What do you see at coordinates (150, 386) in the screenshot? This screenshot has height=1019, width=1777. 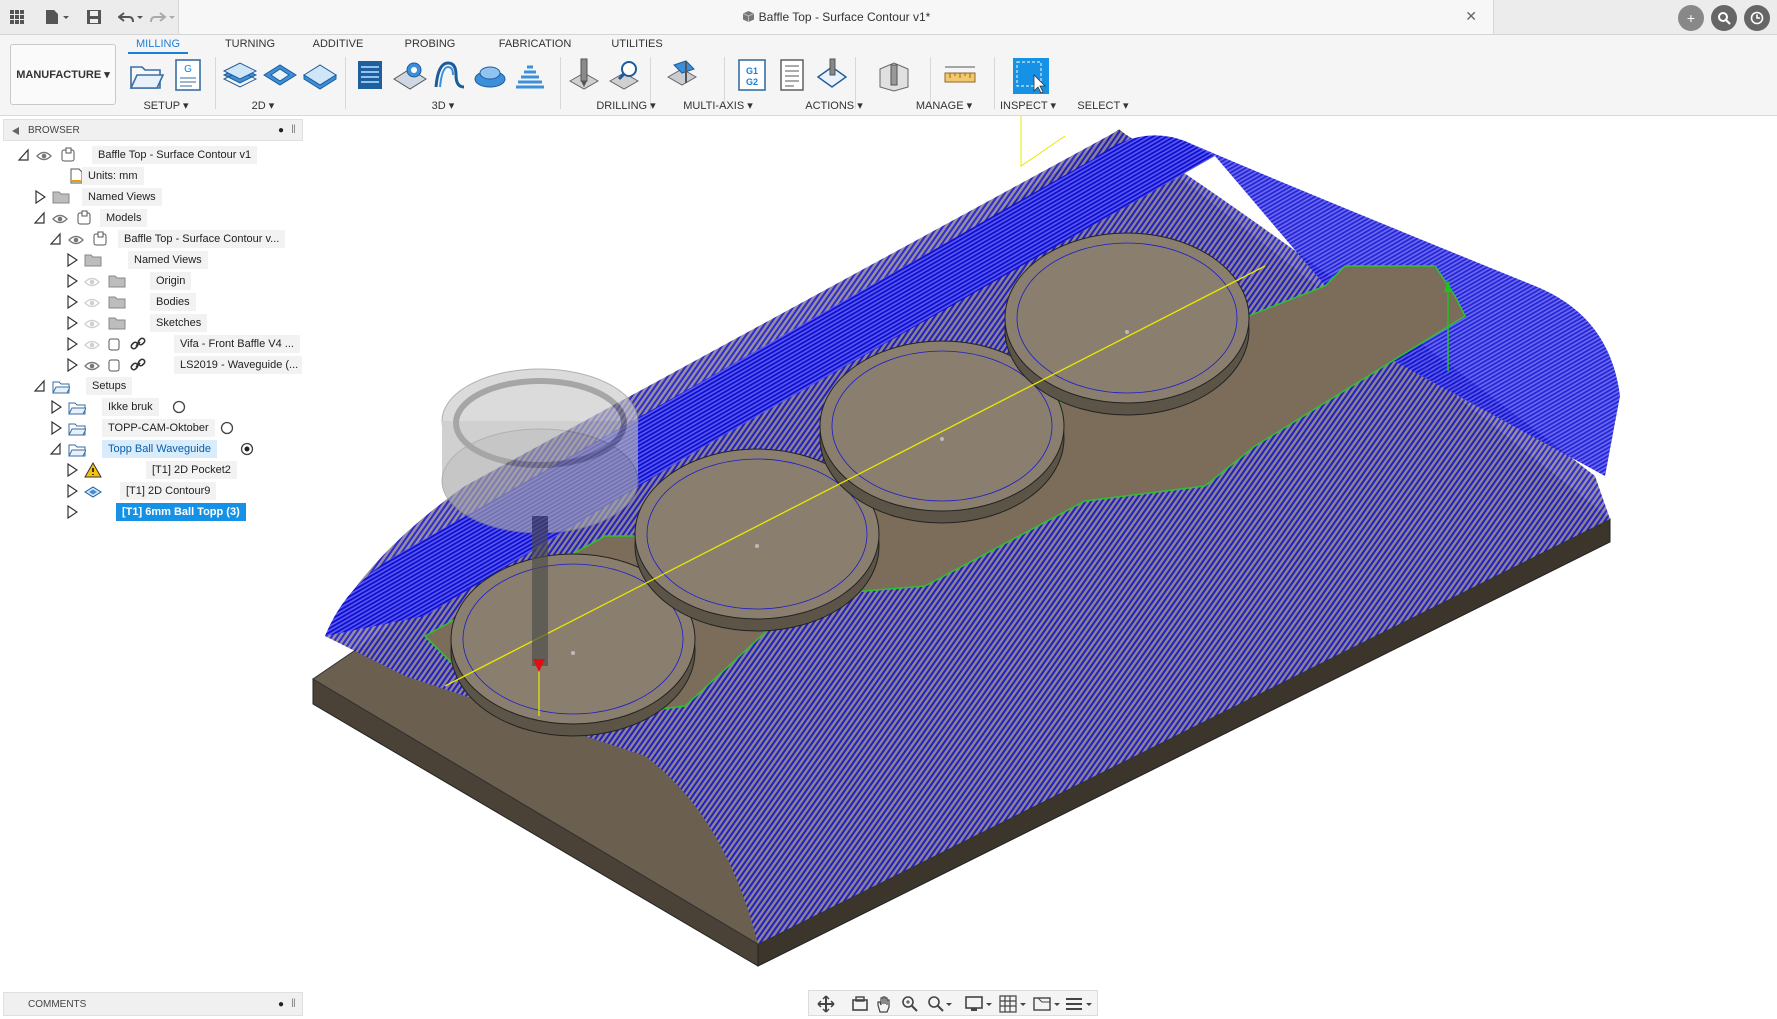 I see `tree-node: Setups` at bounding box center [150, 386].